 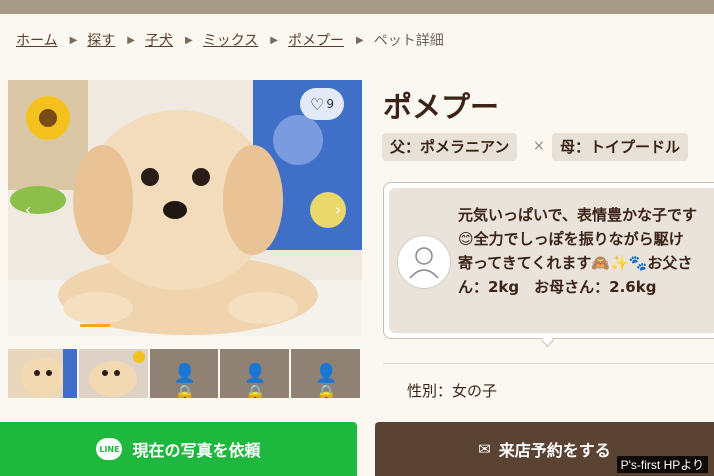 I want to click on thumbnail-locked-3: 👤🔒, so click(x=184, y=373).